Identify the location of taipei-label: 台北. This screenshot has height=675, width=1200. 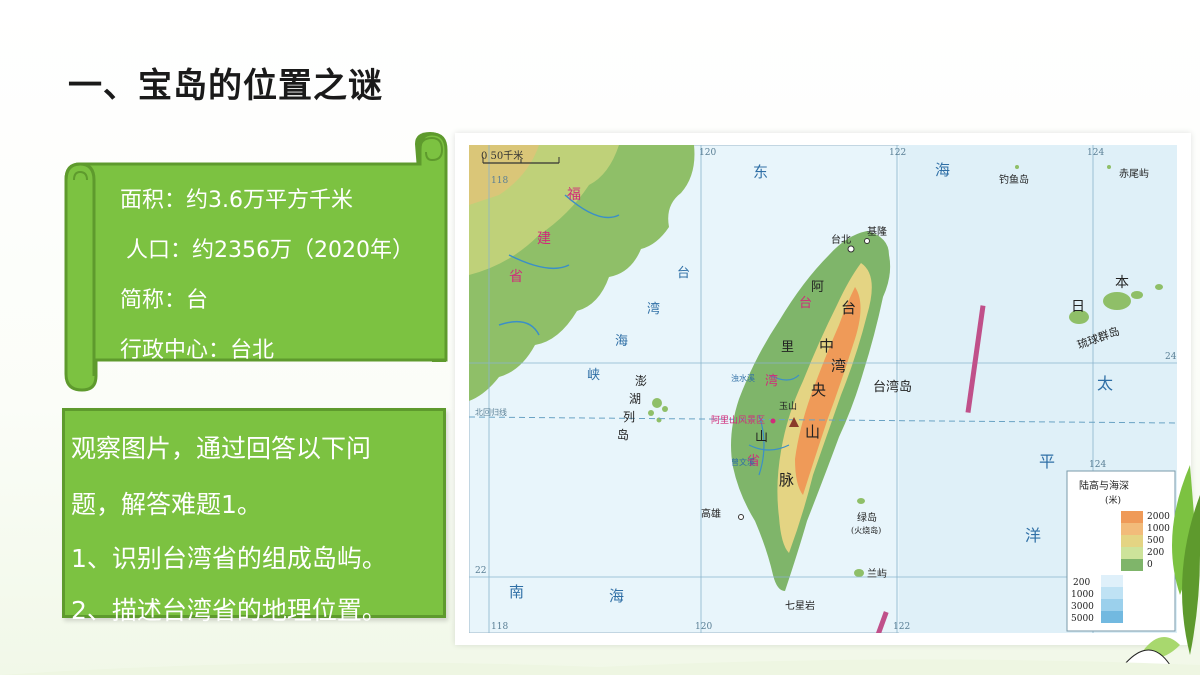
(841, 239).